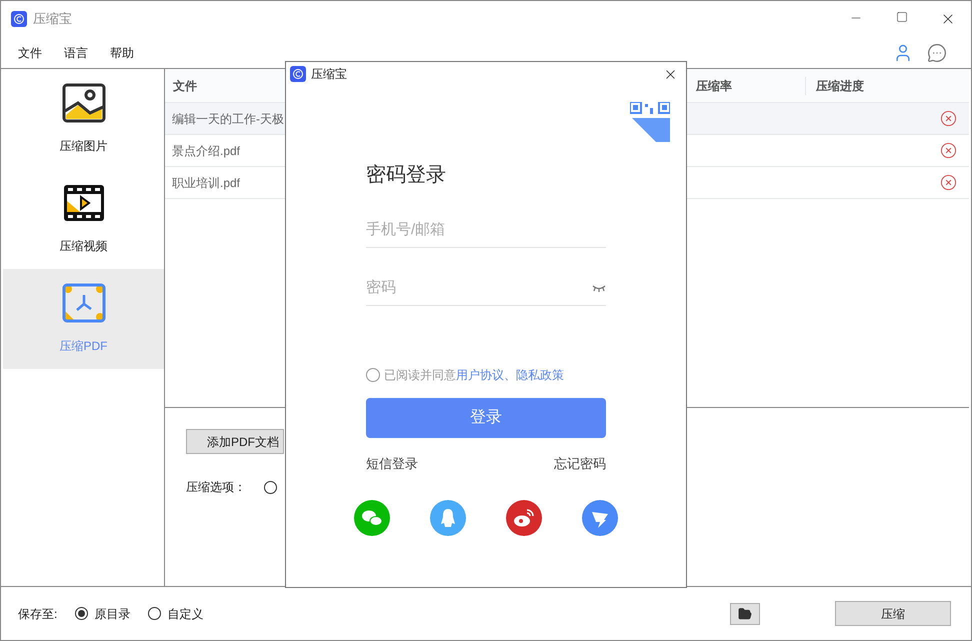 The height and width of the screenshot is (641, 972). Describe the element at coordinates (38, 614) in the screenshot. I see `save-to-label: 保存至:` at that location.